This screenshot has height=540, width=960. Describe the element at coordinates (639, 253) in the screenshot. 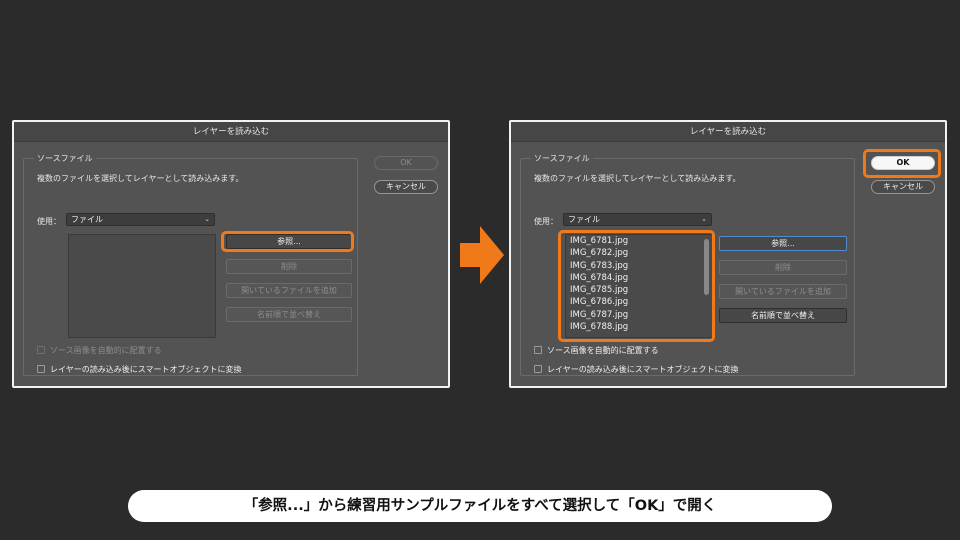

I see `file-list-item: IMG_6782.jpg` at that location.